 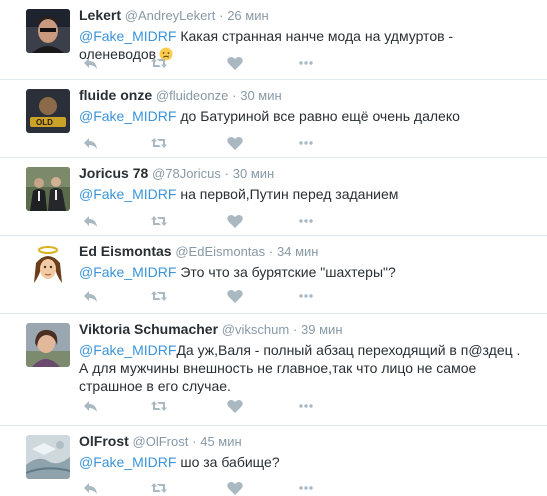 What do you see at coordinates (161, 441) in the screenshot?
I see `author-username: @OlFrost` at bounding box center [161, 441].